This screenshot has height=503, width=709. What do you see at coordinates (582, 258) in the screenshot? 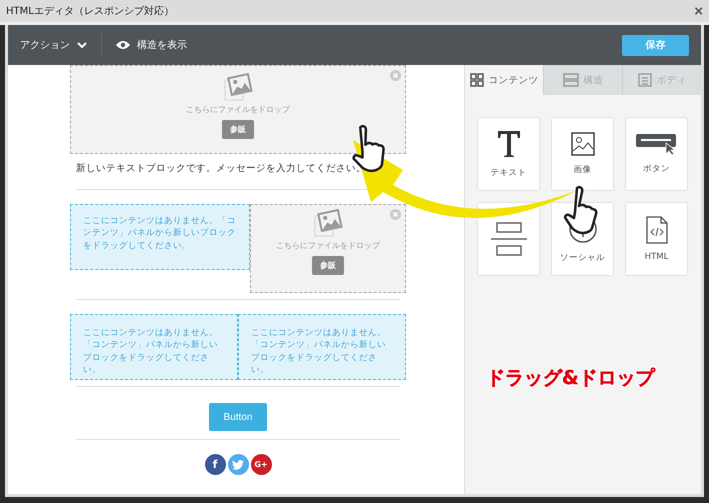
I see `tile-label: ソーシャル` at bounding box center [582, 258].